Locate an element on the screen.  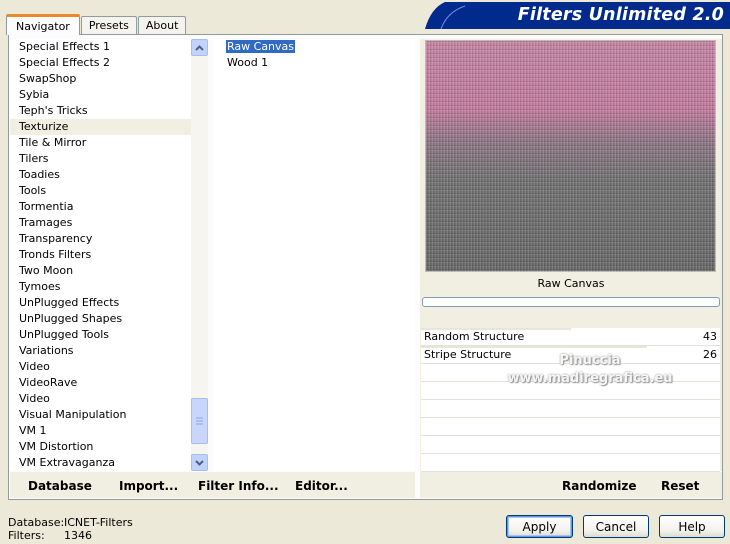
param-row-random-structure: Random Structure 43 is located at coordinates (570, 337).